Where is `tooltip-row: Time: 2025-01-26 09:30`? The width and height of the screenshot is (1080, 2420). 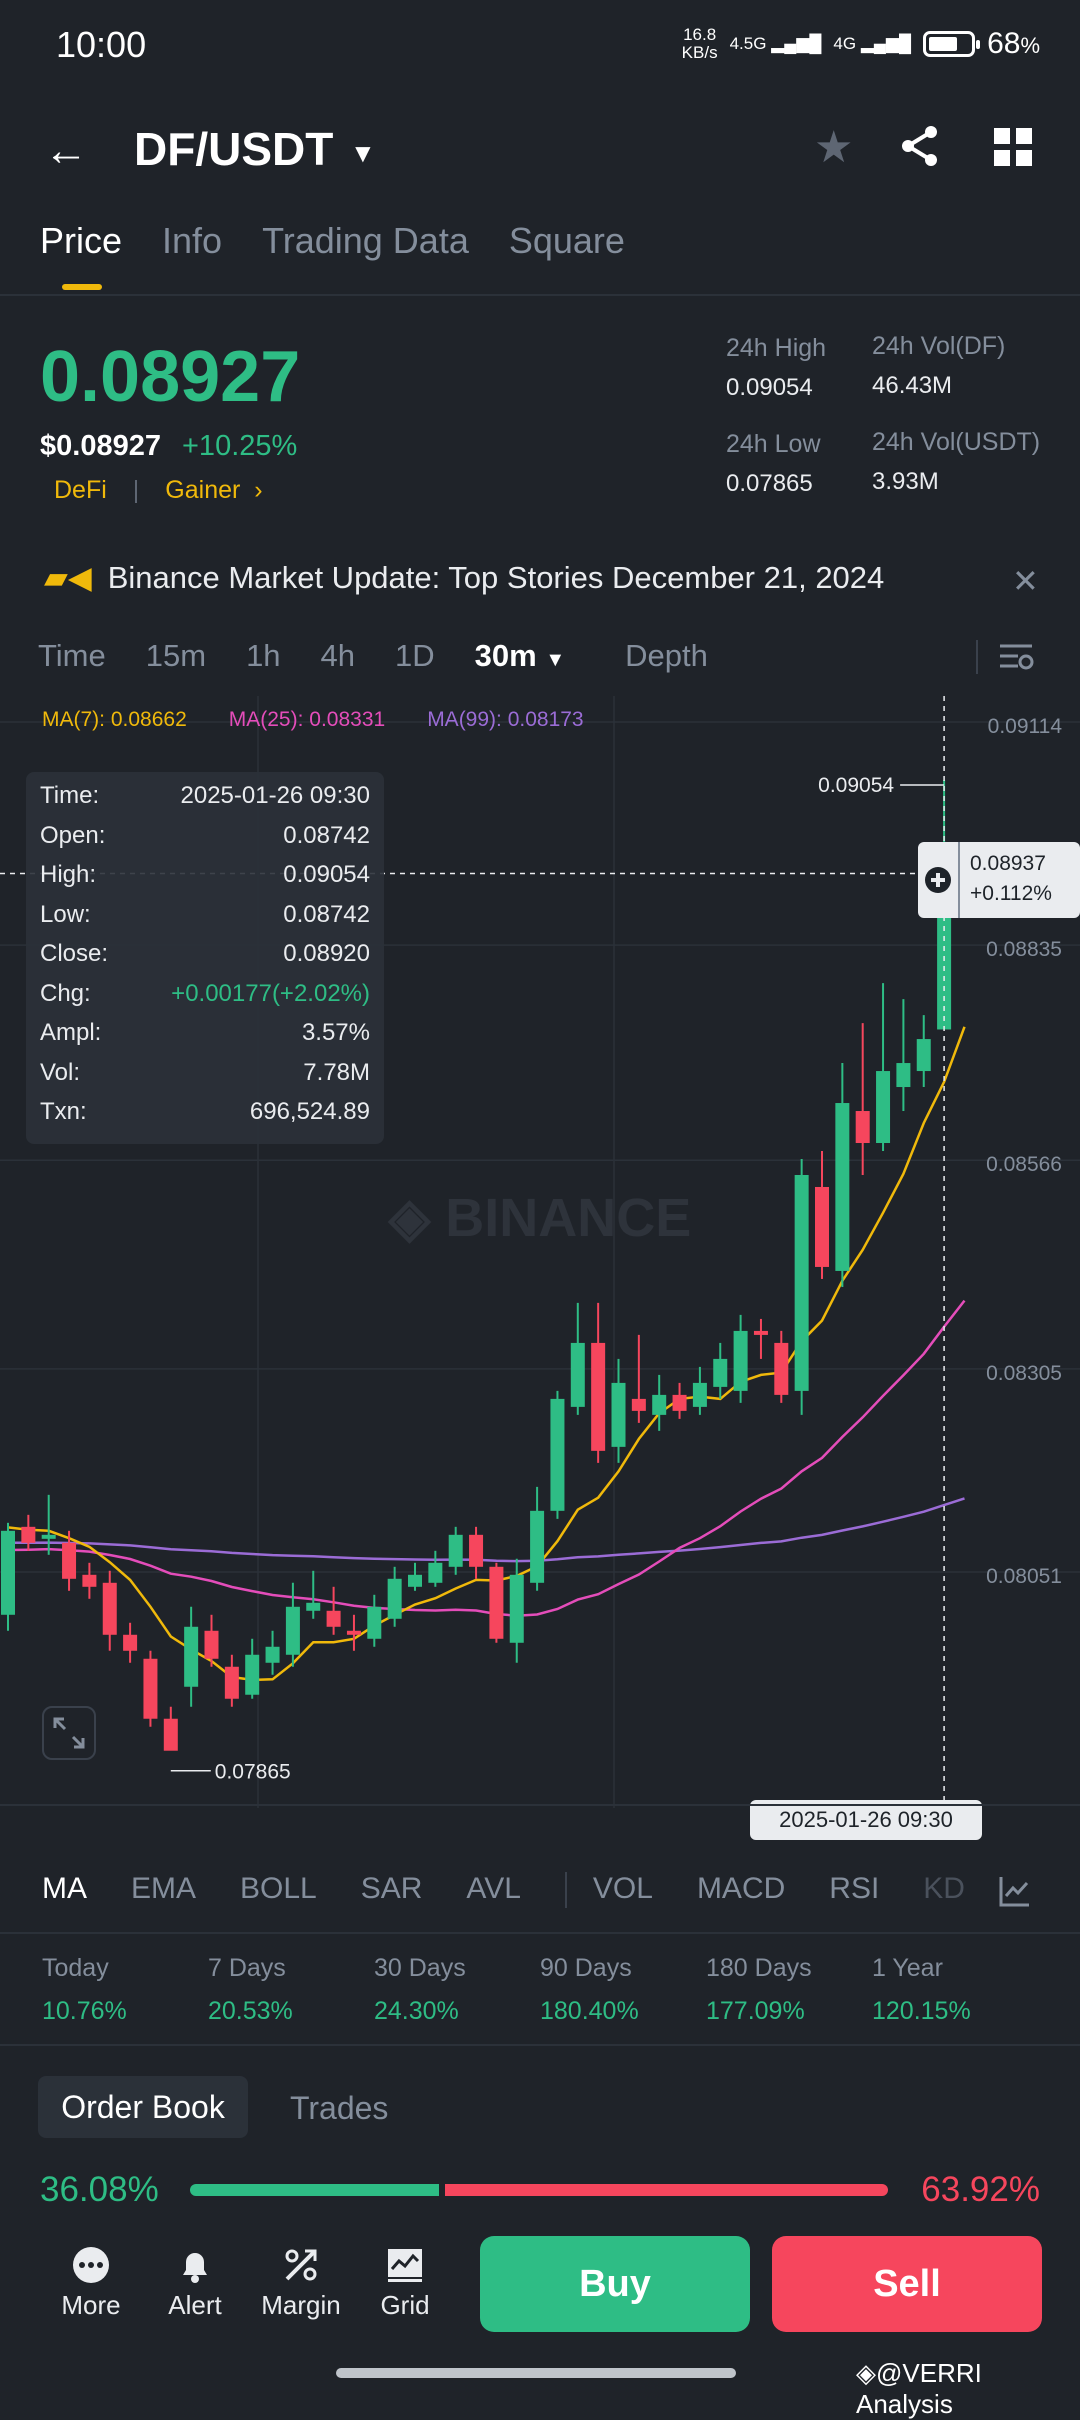 tooltip-row: Time: 2025-01-26 09:30 is located at coordinates (205, 801).